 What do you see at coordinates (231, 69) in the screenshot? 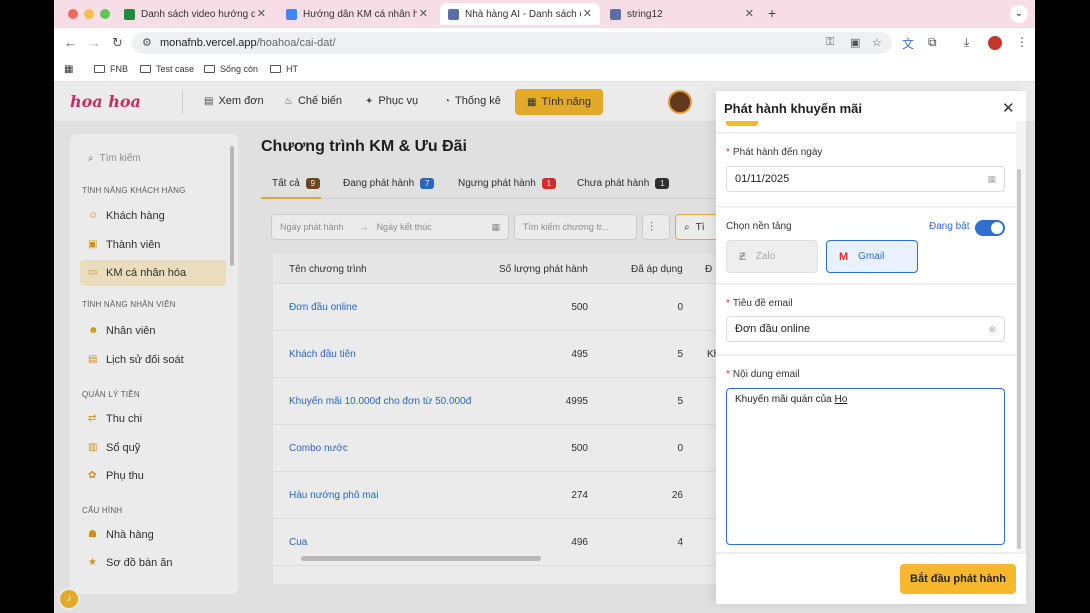
I see `bookmark-folder-song-con: Sống còn` at bounding box center [231, 69].